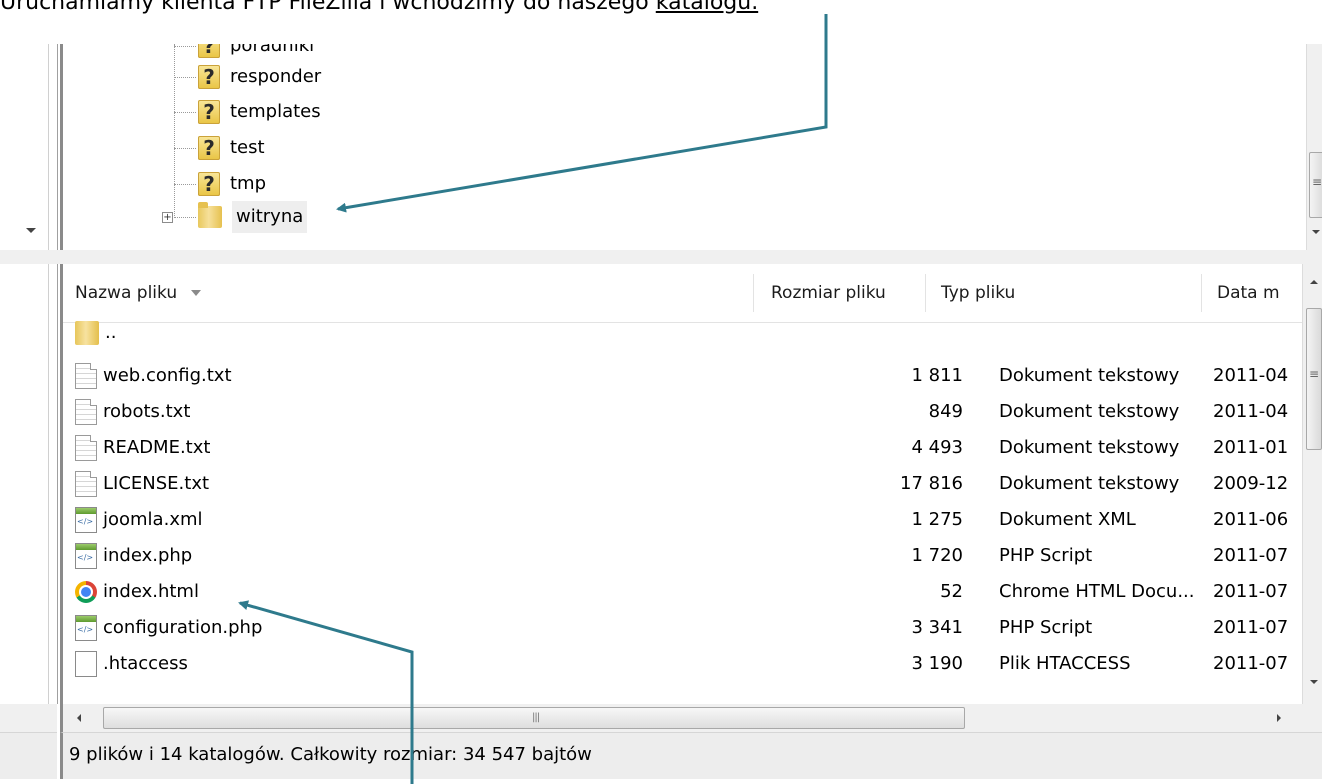 Image resolution: width=1322 pixels, height=784 pixels. I want to click on column-header-label: Data m, so click(1248, 293).